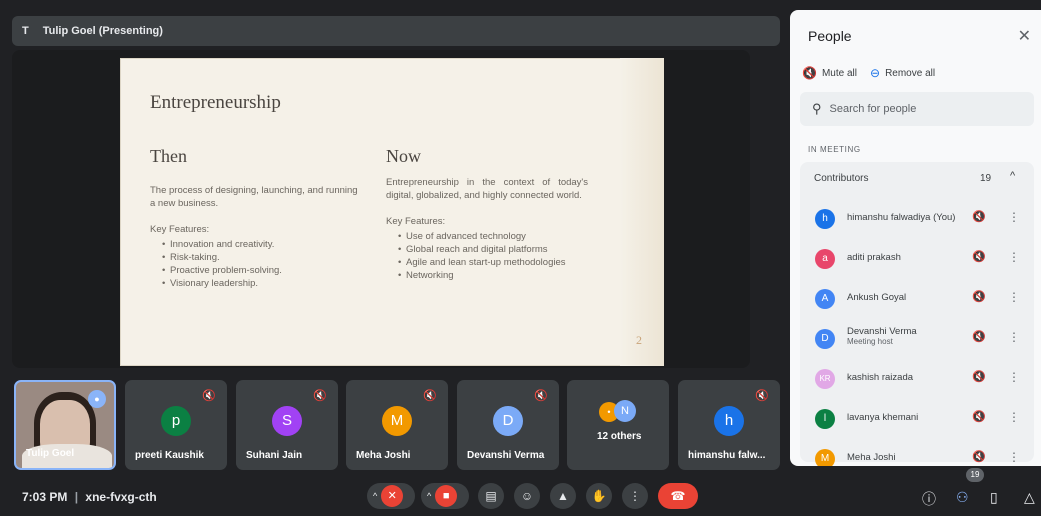 Image resolution: width=1041 pixels, height=516 pixels. I want to click on search-icon: ⚲, so click(817, 108).